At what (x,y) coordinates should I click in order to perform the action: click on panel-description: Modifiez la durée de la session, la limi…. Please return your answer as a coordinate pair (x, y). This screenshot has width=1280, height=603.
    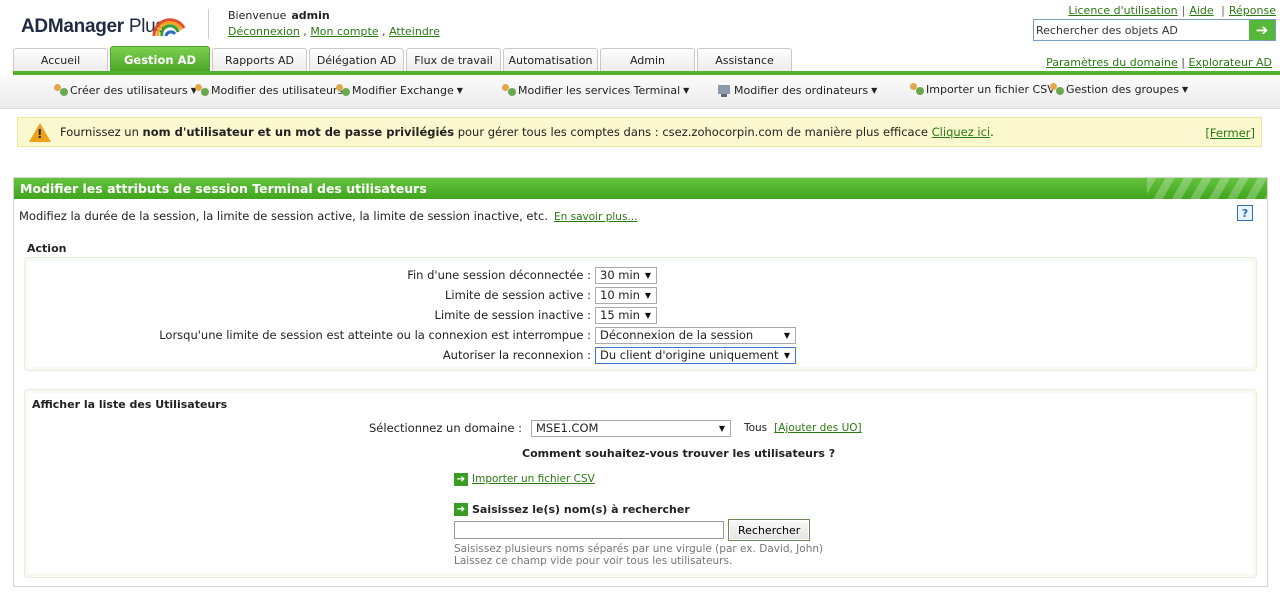
    Looking at the image, I should click on (328, 216).